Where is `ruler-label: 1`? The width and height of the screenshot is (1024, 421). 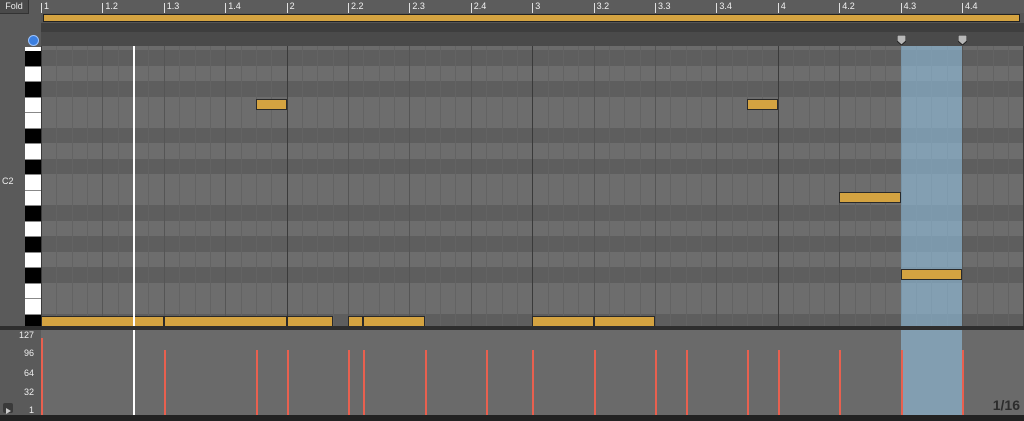 ruler-label: 1 is located at coordinates (47, 6).